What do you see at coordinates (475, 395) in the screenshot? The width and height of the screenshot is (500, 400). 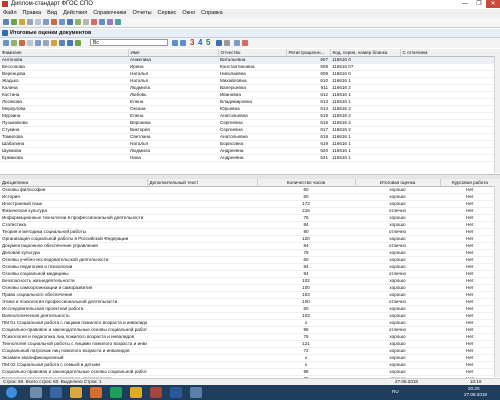 I see `clock-date: 27.08.2018` at bounding box center [475, 395].